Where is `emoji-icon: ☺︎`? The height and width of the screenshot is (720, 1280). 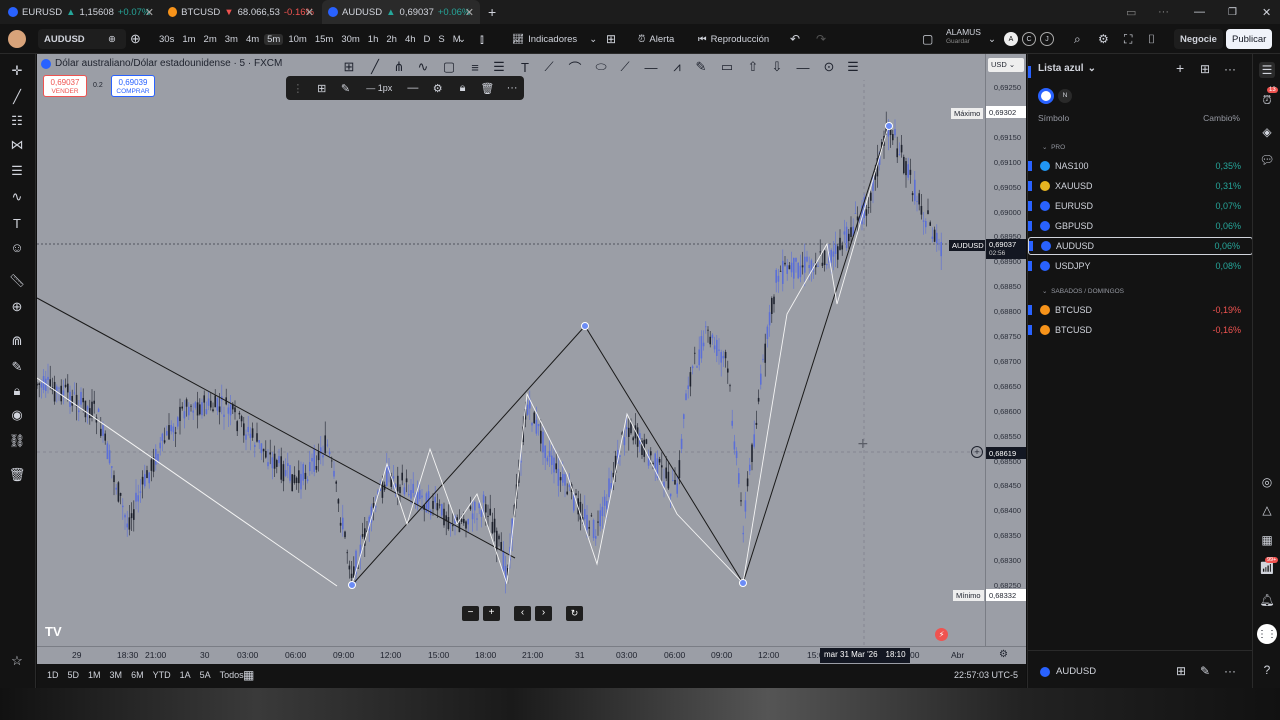
emoji-icon: ☺︎ is located at coordinates (17, 247).